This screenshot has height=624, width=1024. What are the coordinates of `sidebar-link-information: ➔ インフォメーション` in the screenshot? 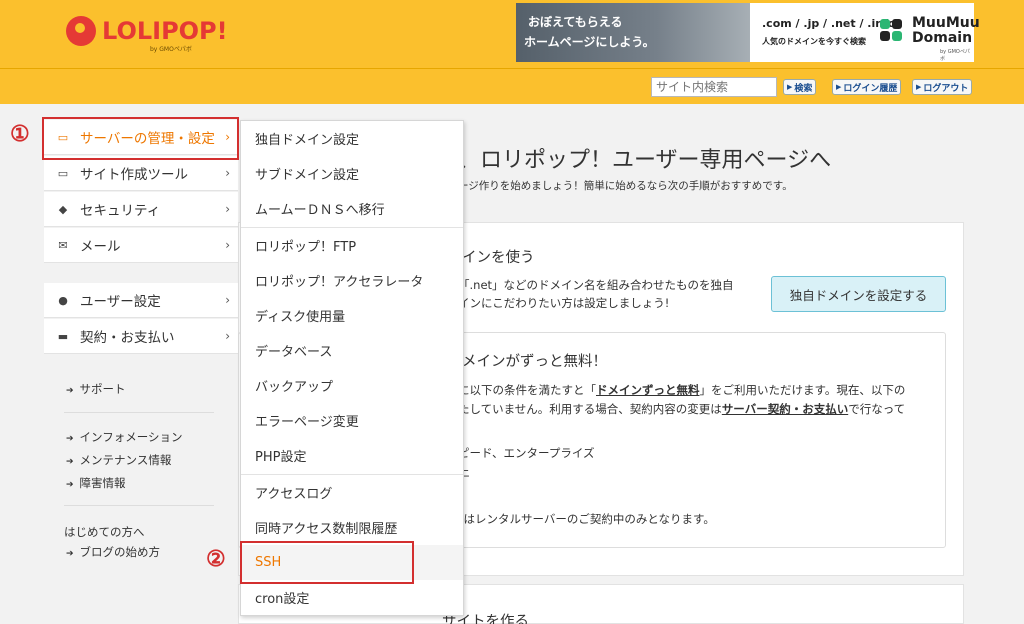 It's located at (124, 437).